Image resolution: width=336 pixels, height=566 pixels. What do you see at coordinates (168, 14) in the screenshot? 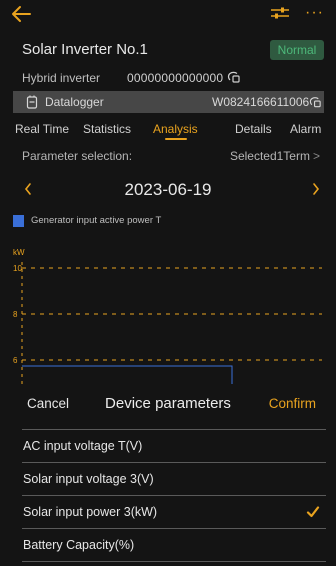
I see `top-bar: ···` at bounding box center [168, 14].